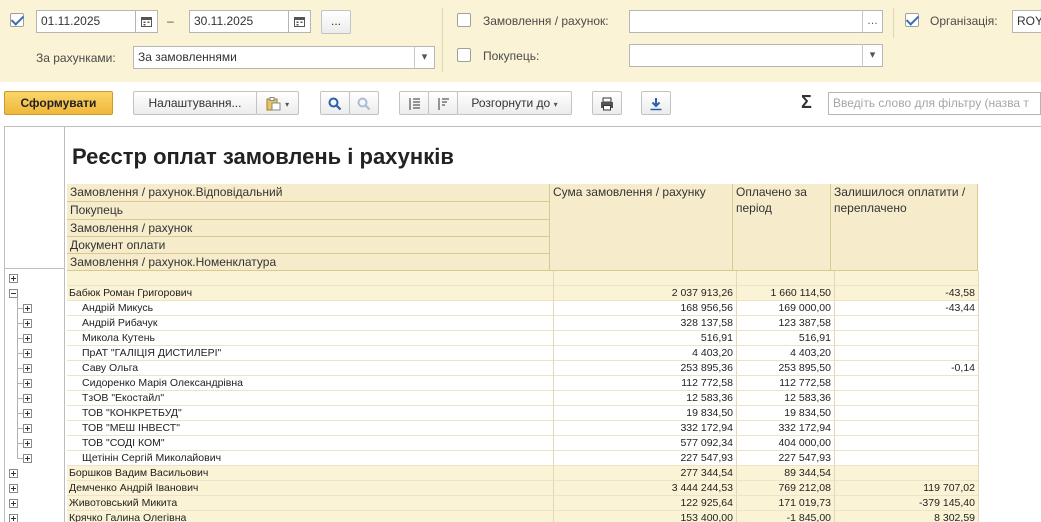 Image resolution: width=1041 pixels, height=522 pixels. Describe the element at coordinates (893, 23) in the screenshot. I see `divider` at that location.